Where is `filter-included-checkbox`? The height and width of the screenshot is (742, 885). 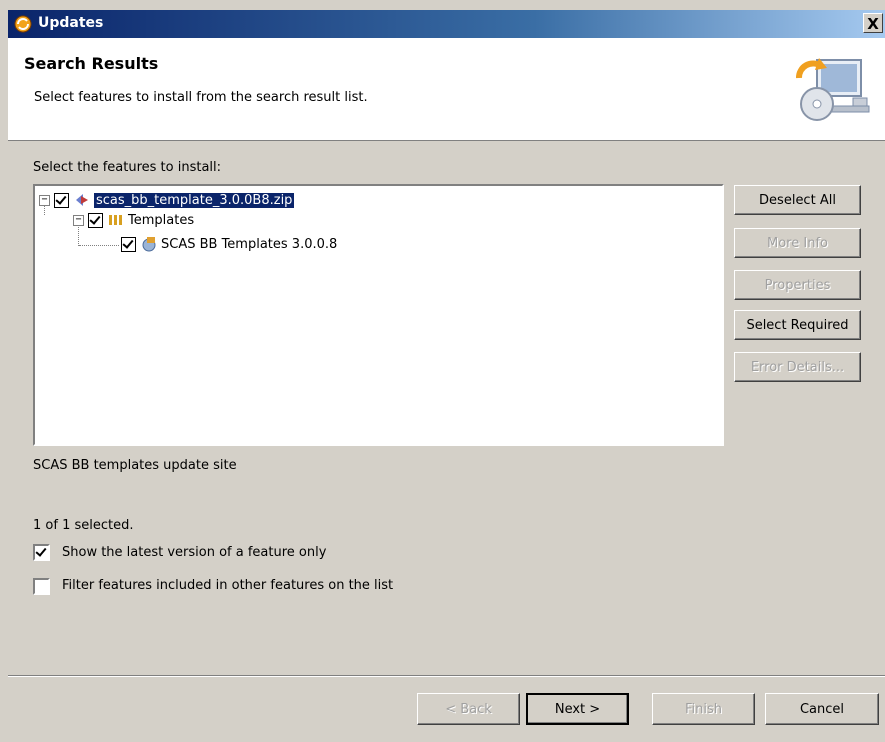
filter-included-checkbox is located at coordinates (41, 586).